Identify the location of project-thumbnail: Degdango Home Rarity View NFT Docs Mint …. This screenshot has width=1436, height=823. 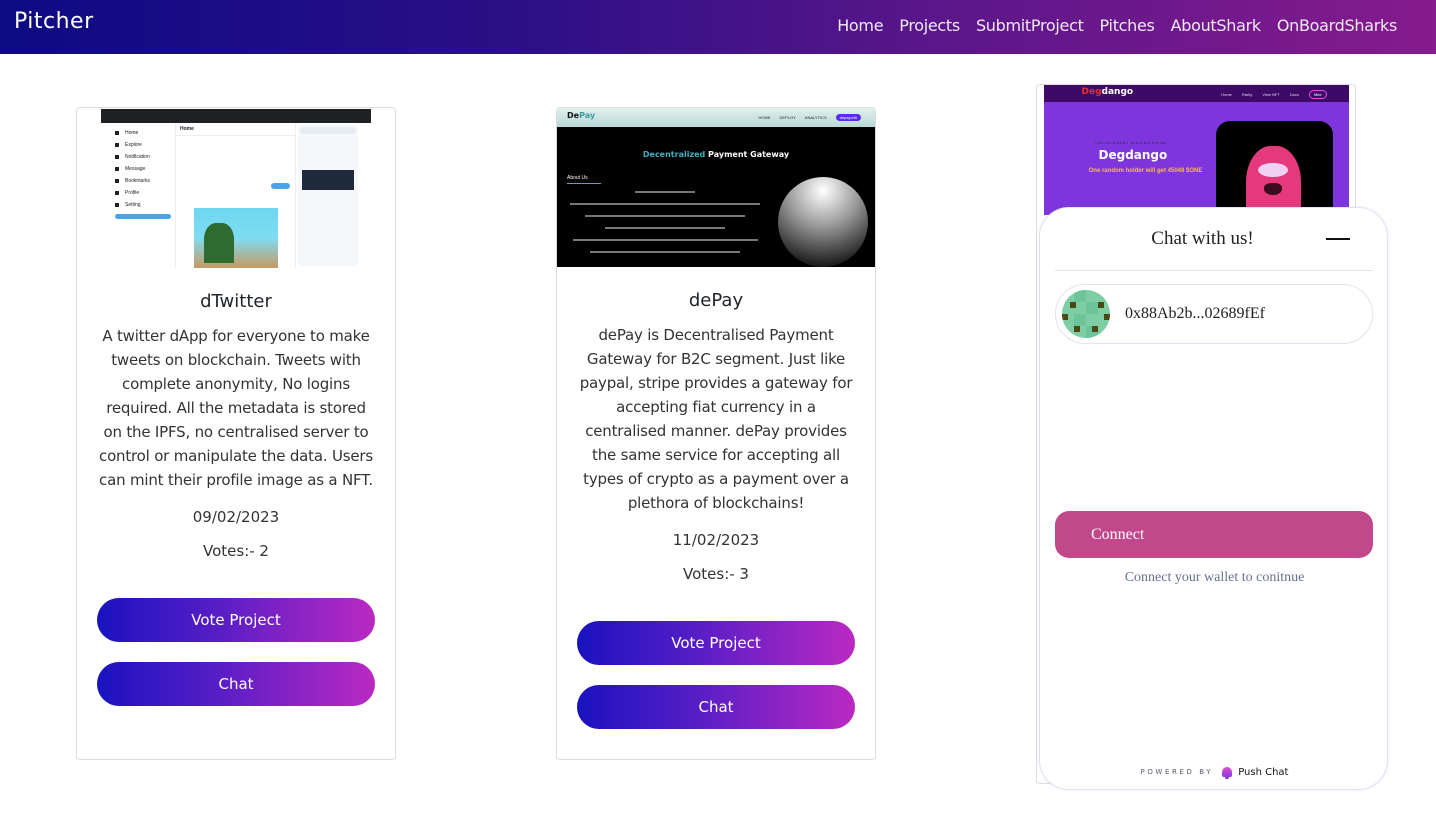
(1196, 150).